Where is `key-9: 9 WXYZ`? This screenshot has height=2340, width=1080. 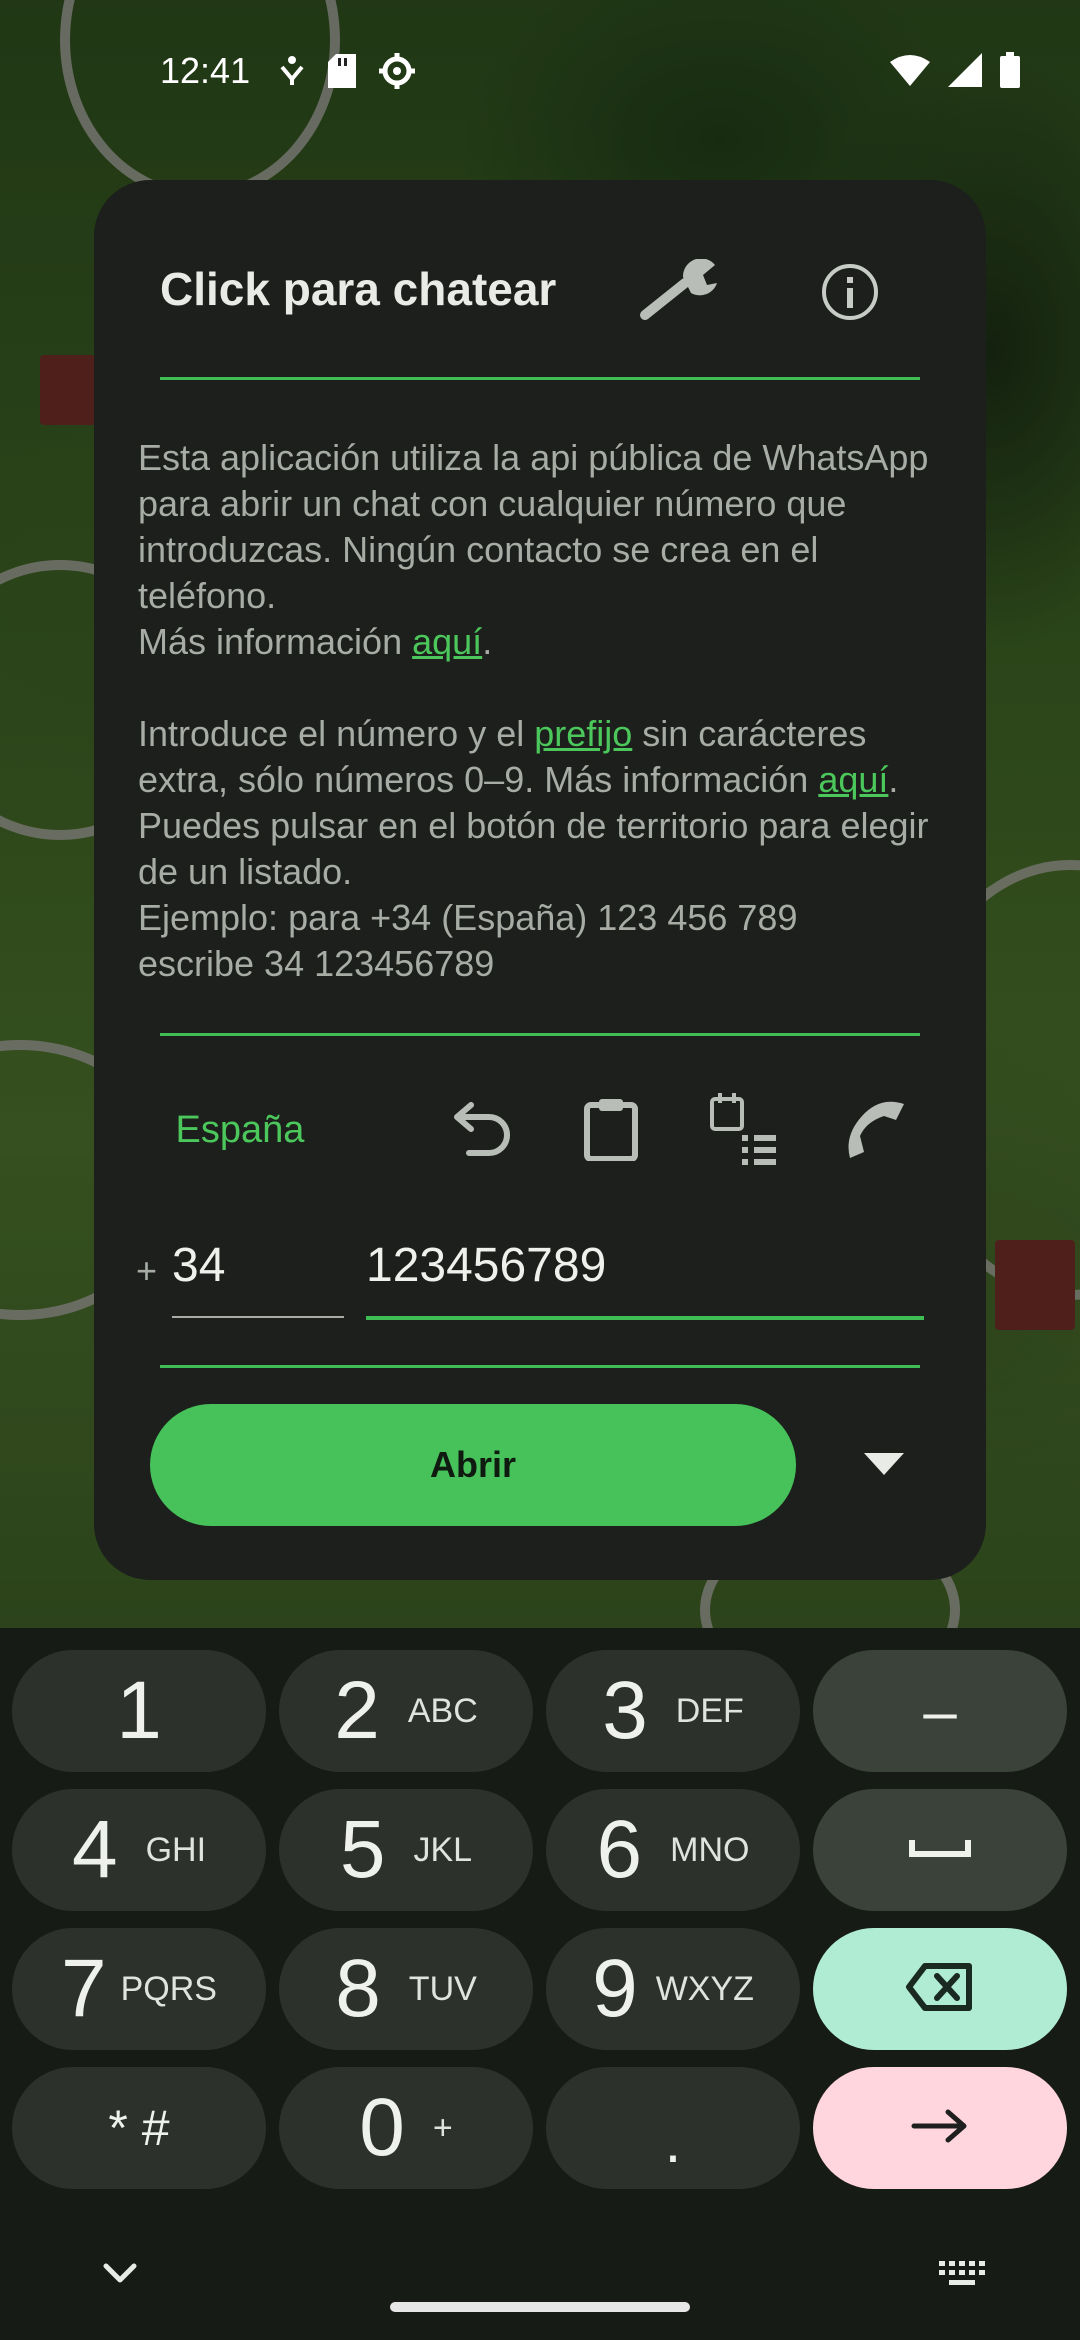 key-9: 9 WXYZ is located at coordinates (673, 1989).